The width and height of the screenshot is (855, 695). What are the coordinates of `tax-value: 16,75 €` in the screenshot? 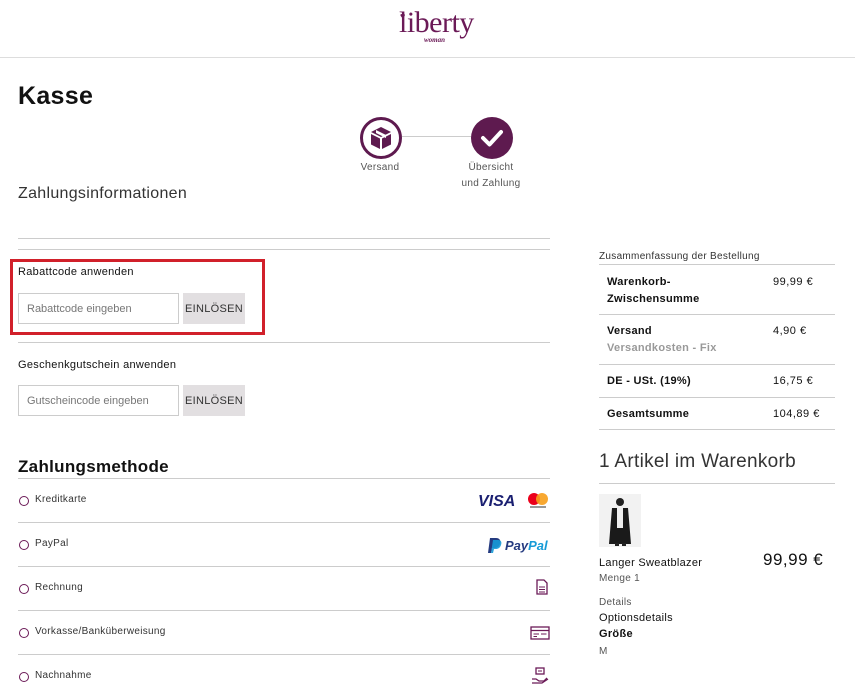 It's located at (793, 381).